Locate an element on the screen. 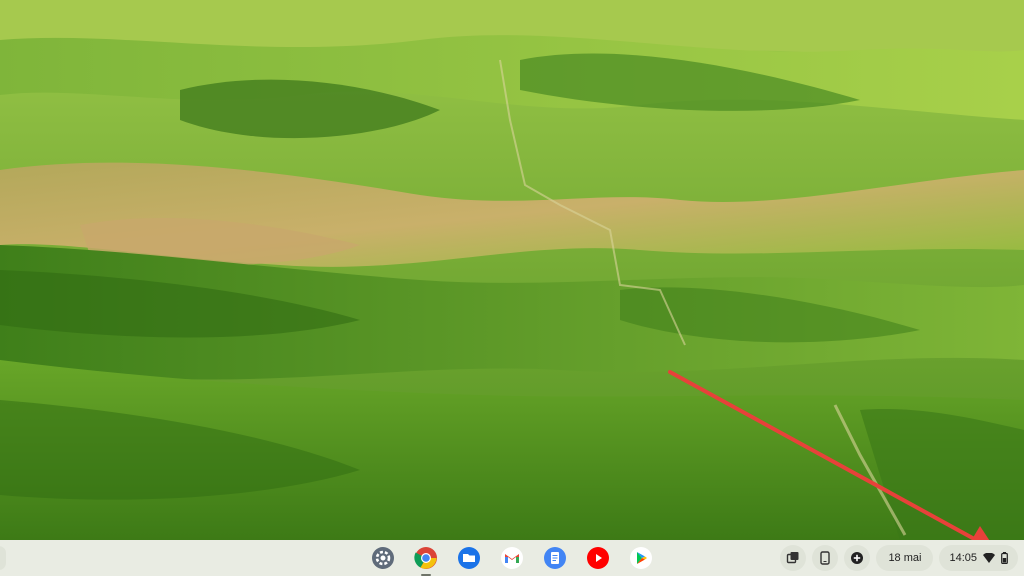 Image resolution: width=1024 pixels, height=576 pixels. play-store-app is located at coordinates (641, 558).